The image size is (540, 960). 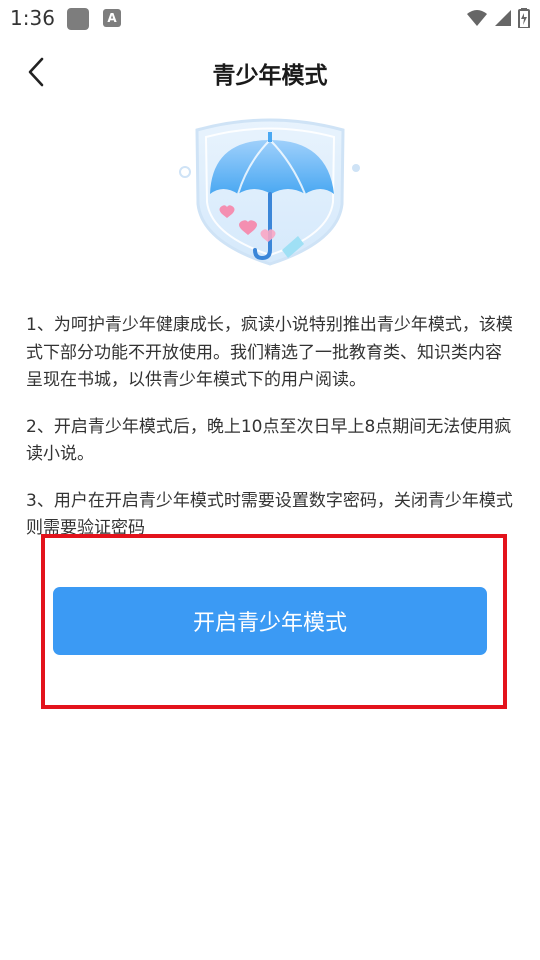 I want to click on status-indicators, so click(x=498, y=18).